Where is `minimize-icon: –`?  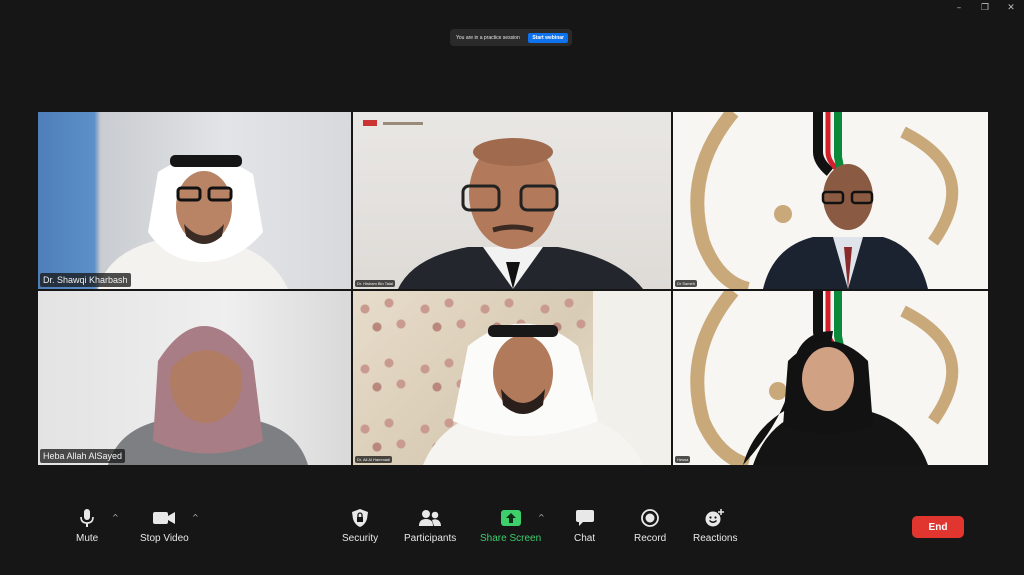 minimize-icon: – is located at coordinates (959, 8).